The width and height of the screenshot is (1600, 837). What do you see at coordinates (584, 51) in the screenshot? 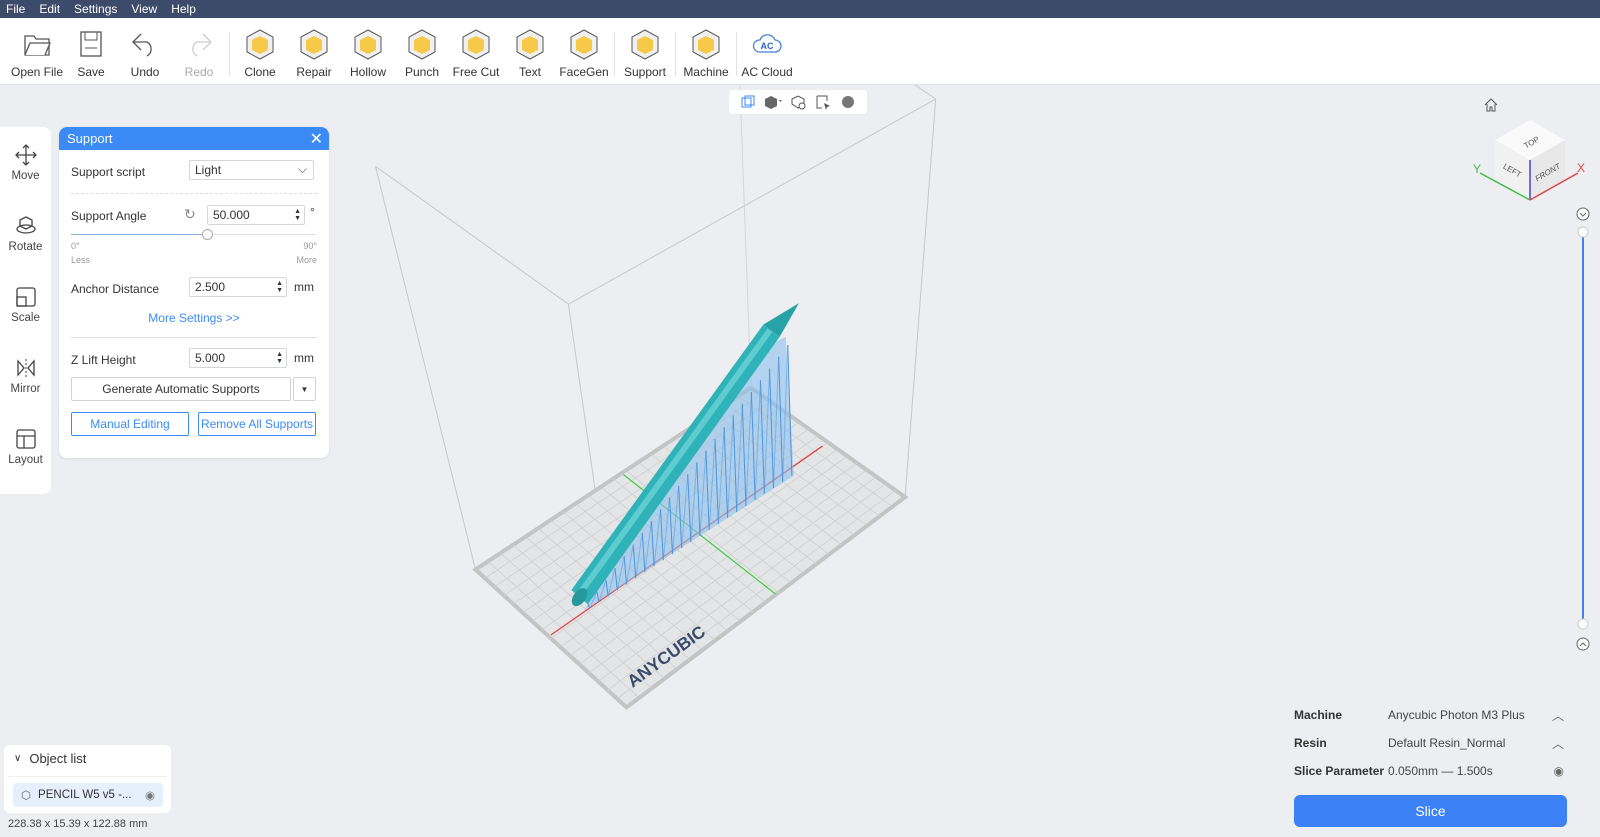
I see `facegen-button: FaceGen` at bounding box center [584, 51].